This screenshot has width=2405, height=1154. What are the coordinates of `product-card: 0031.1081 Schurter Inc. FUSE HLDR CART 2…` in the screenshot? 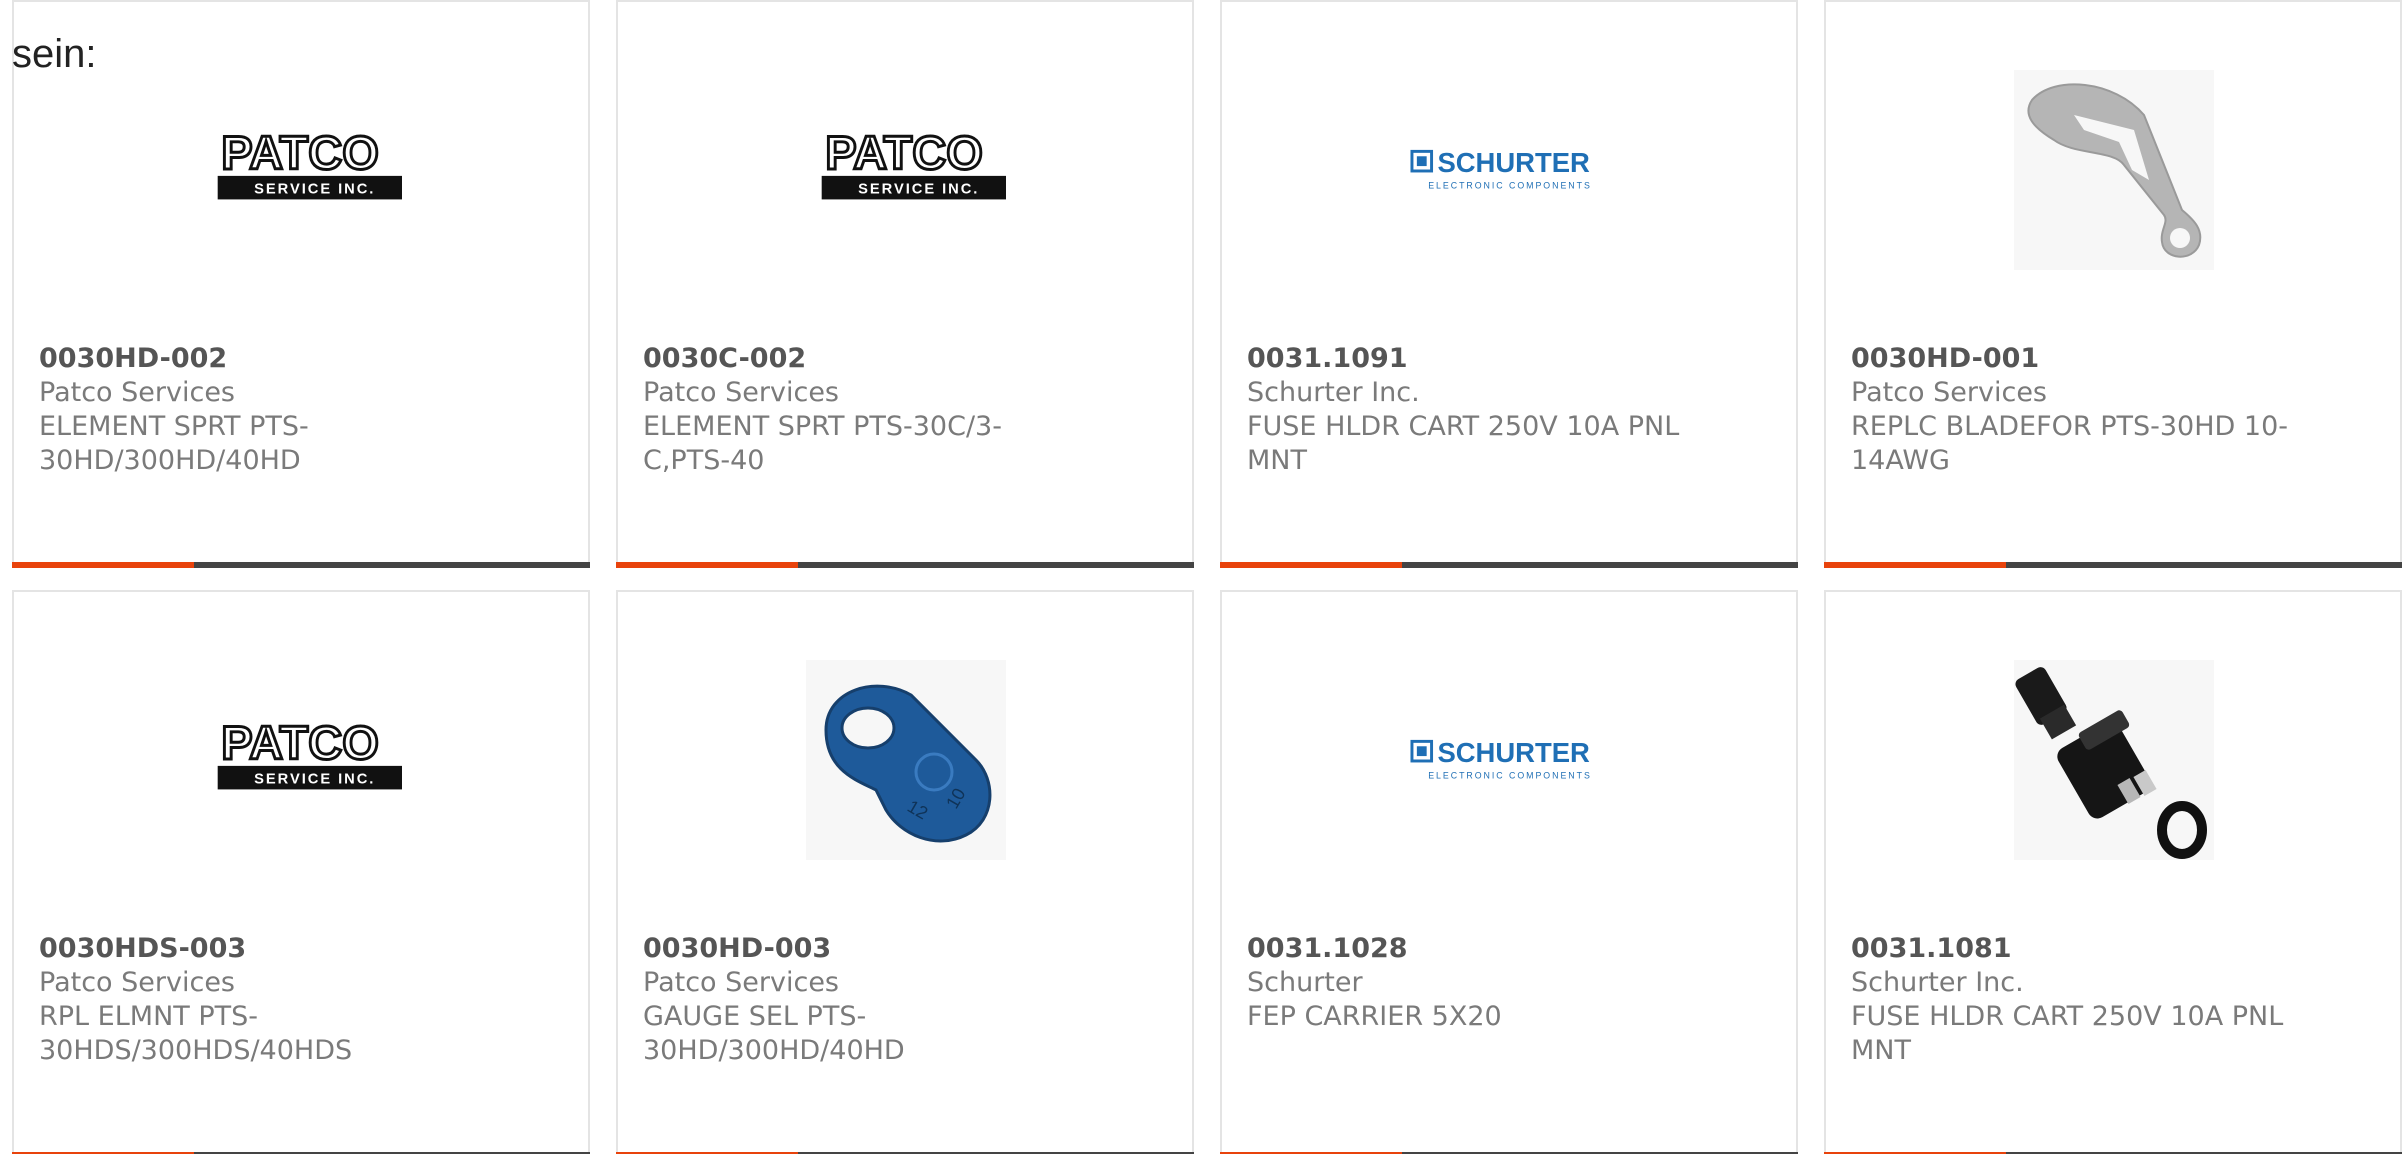 It's located at (2113, 872).